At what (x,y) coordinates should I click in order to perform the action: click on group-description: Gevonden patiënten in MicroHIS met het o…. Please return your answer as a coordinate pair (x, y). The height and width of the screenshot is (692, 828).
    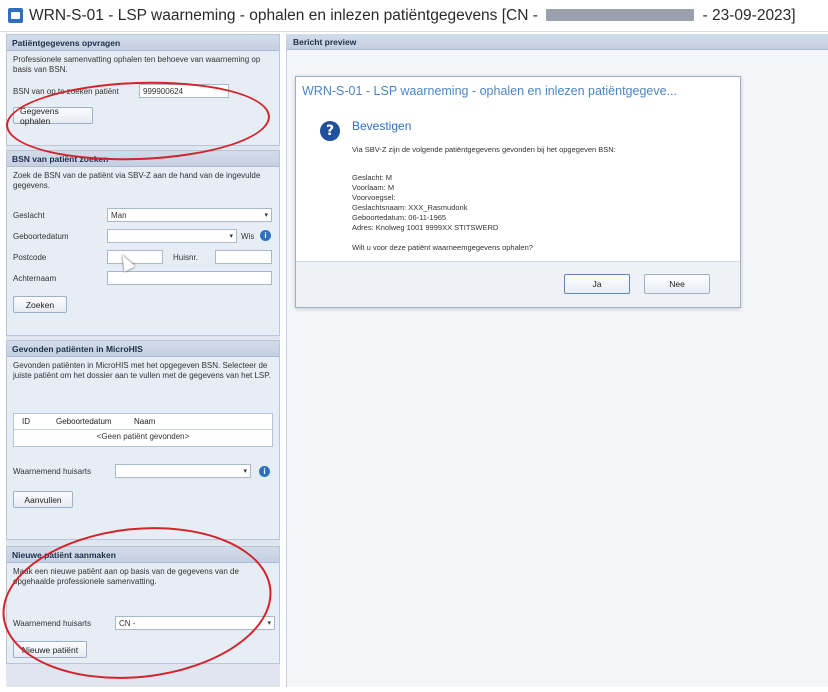
    Looking at the image, I should click on (142, 370).